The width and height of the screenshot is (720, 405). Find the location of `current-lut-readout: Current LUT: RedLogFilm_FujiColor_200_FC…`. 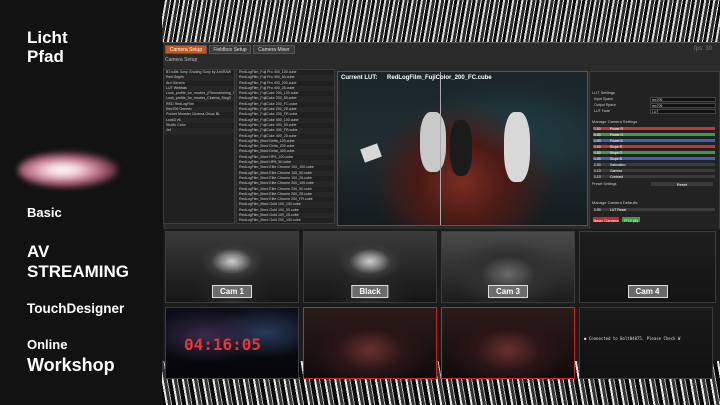

current-lut-readout: Current LUT: RedLogFilm_FujiColor_200_FC… is located at coordinates (416, 78).